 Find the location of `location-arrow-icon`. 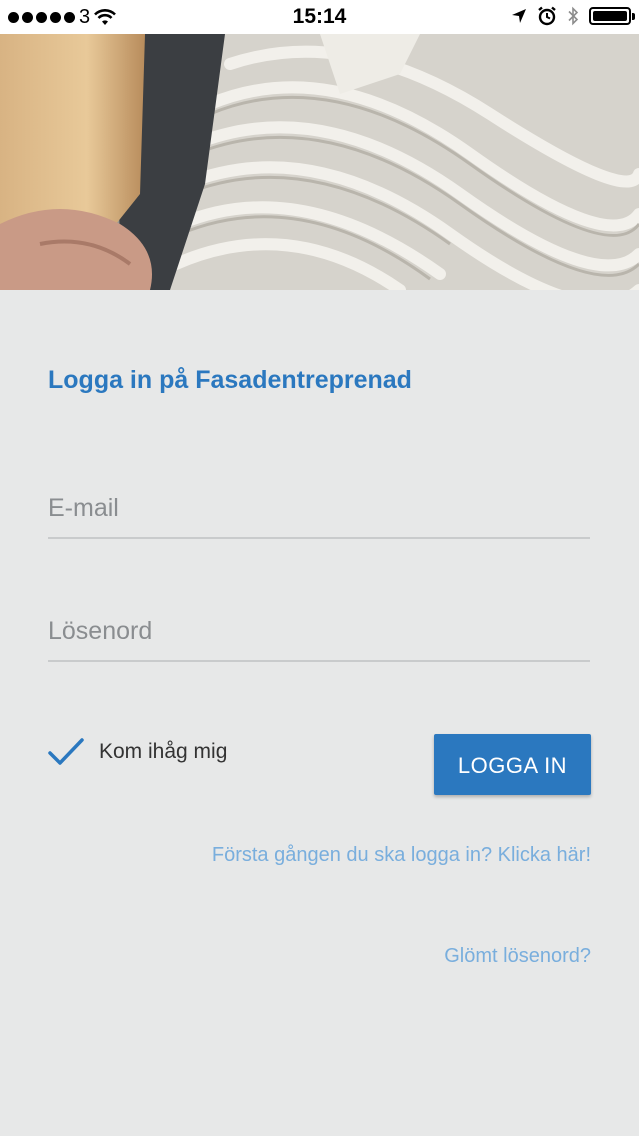

location-arrow-icon is located at coordinates (519, 16).